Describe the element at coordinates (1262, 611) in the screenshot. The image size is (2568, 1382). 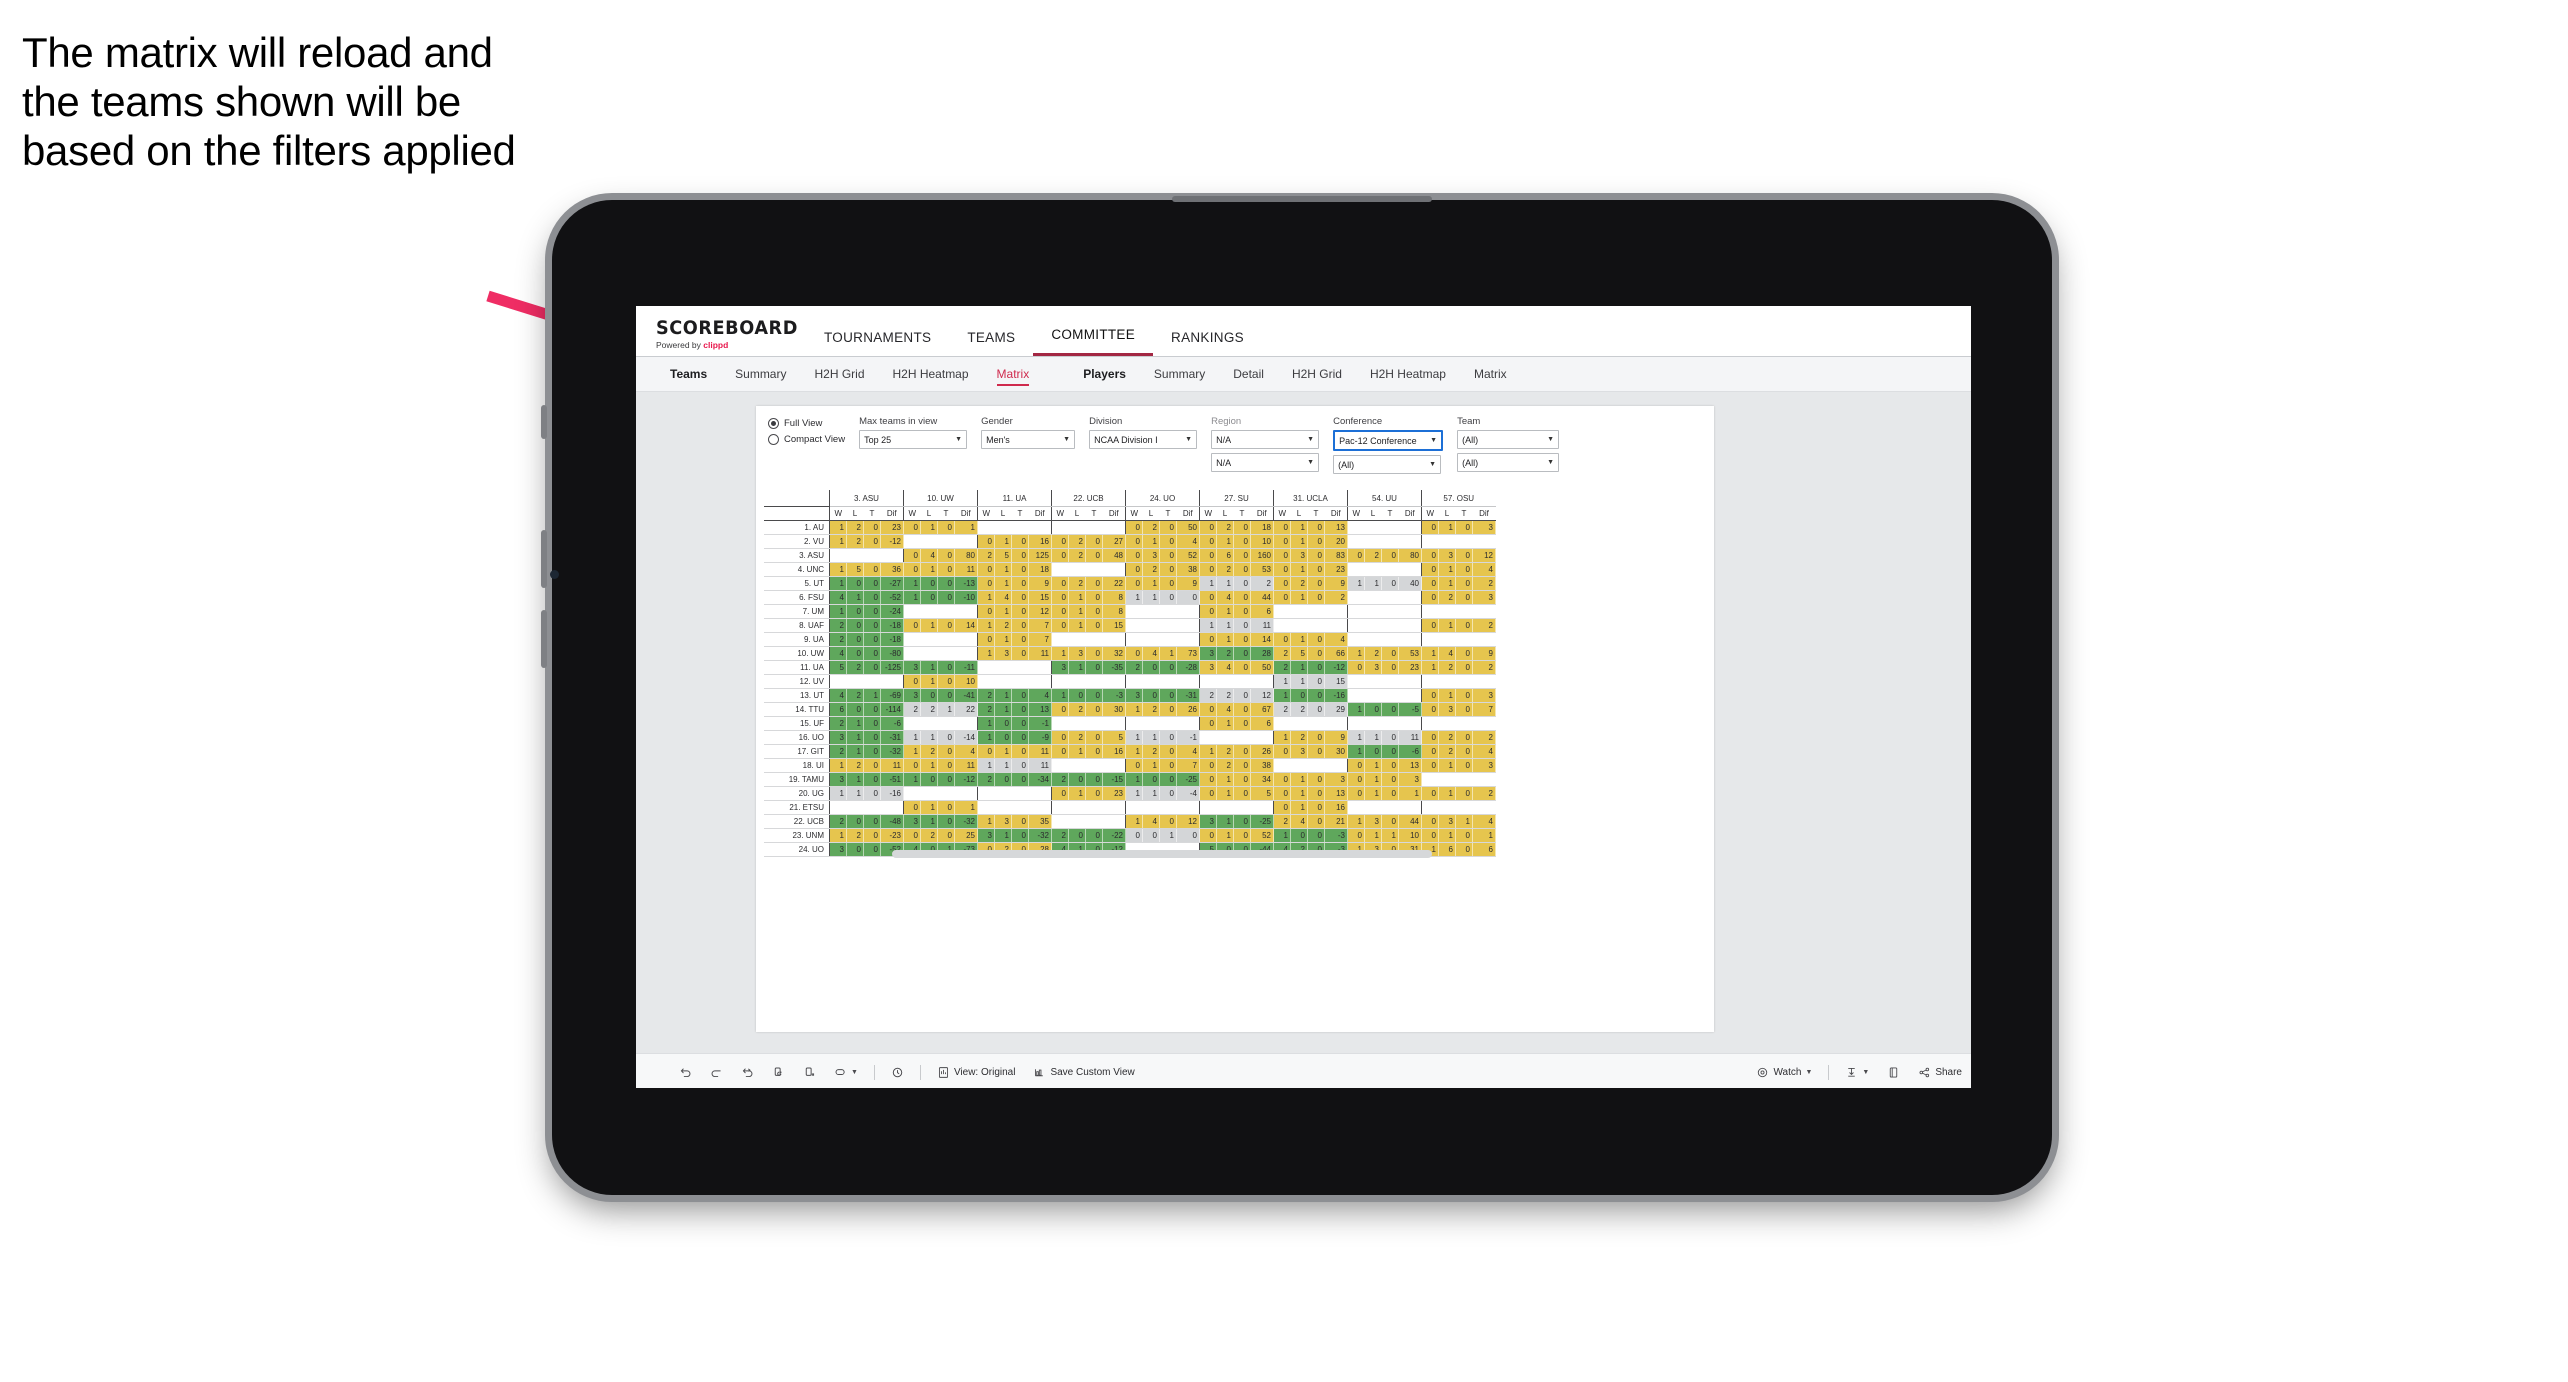
I see `matrix-cell: 6` at that location.